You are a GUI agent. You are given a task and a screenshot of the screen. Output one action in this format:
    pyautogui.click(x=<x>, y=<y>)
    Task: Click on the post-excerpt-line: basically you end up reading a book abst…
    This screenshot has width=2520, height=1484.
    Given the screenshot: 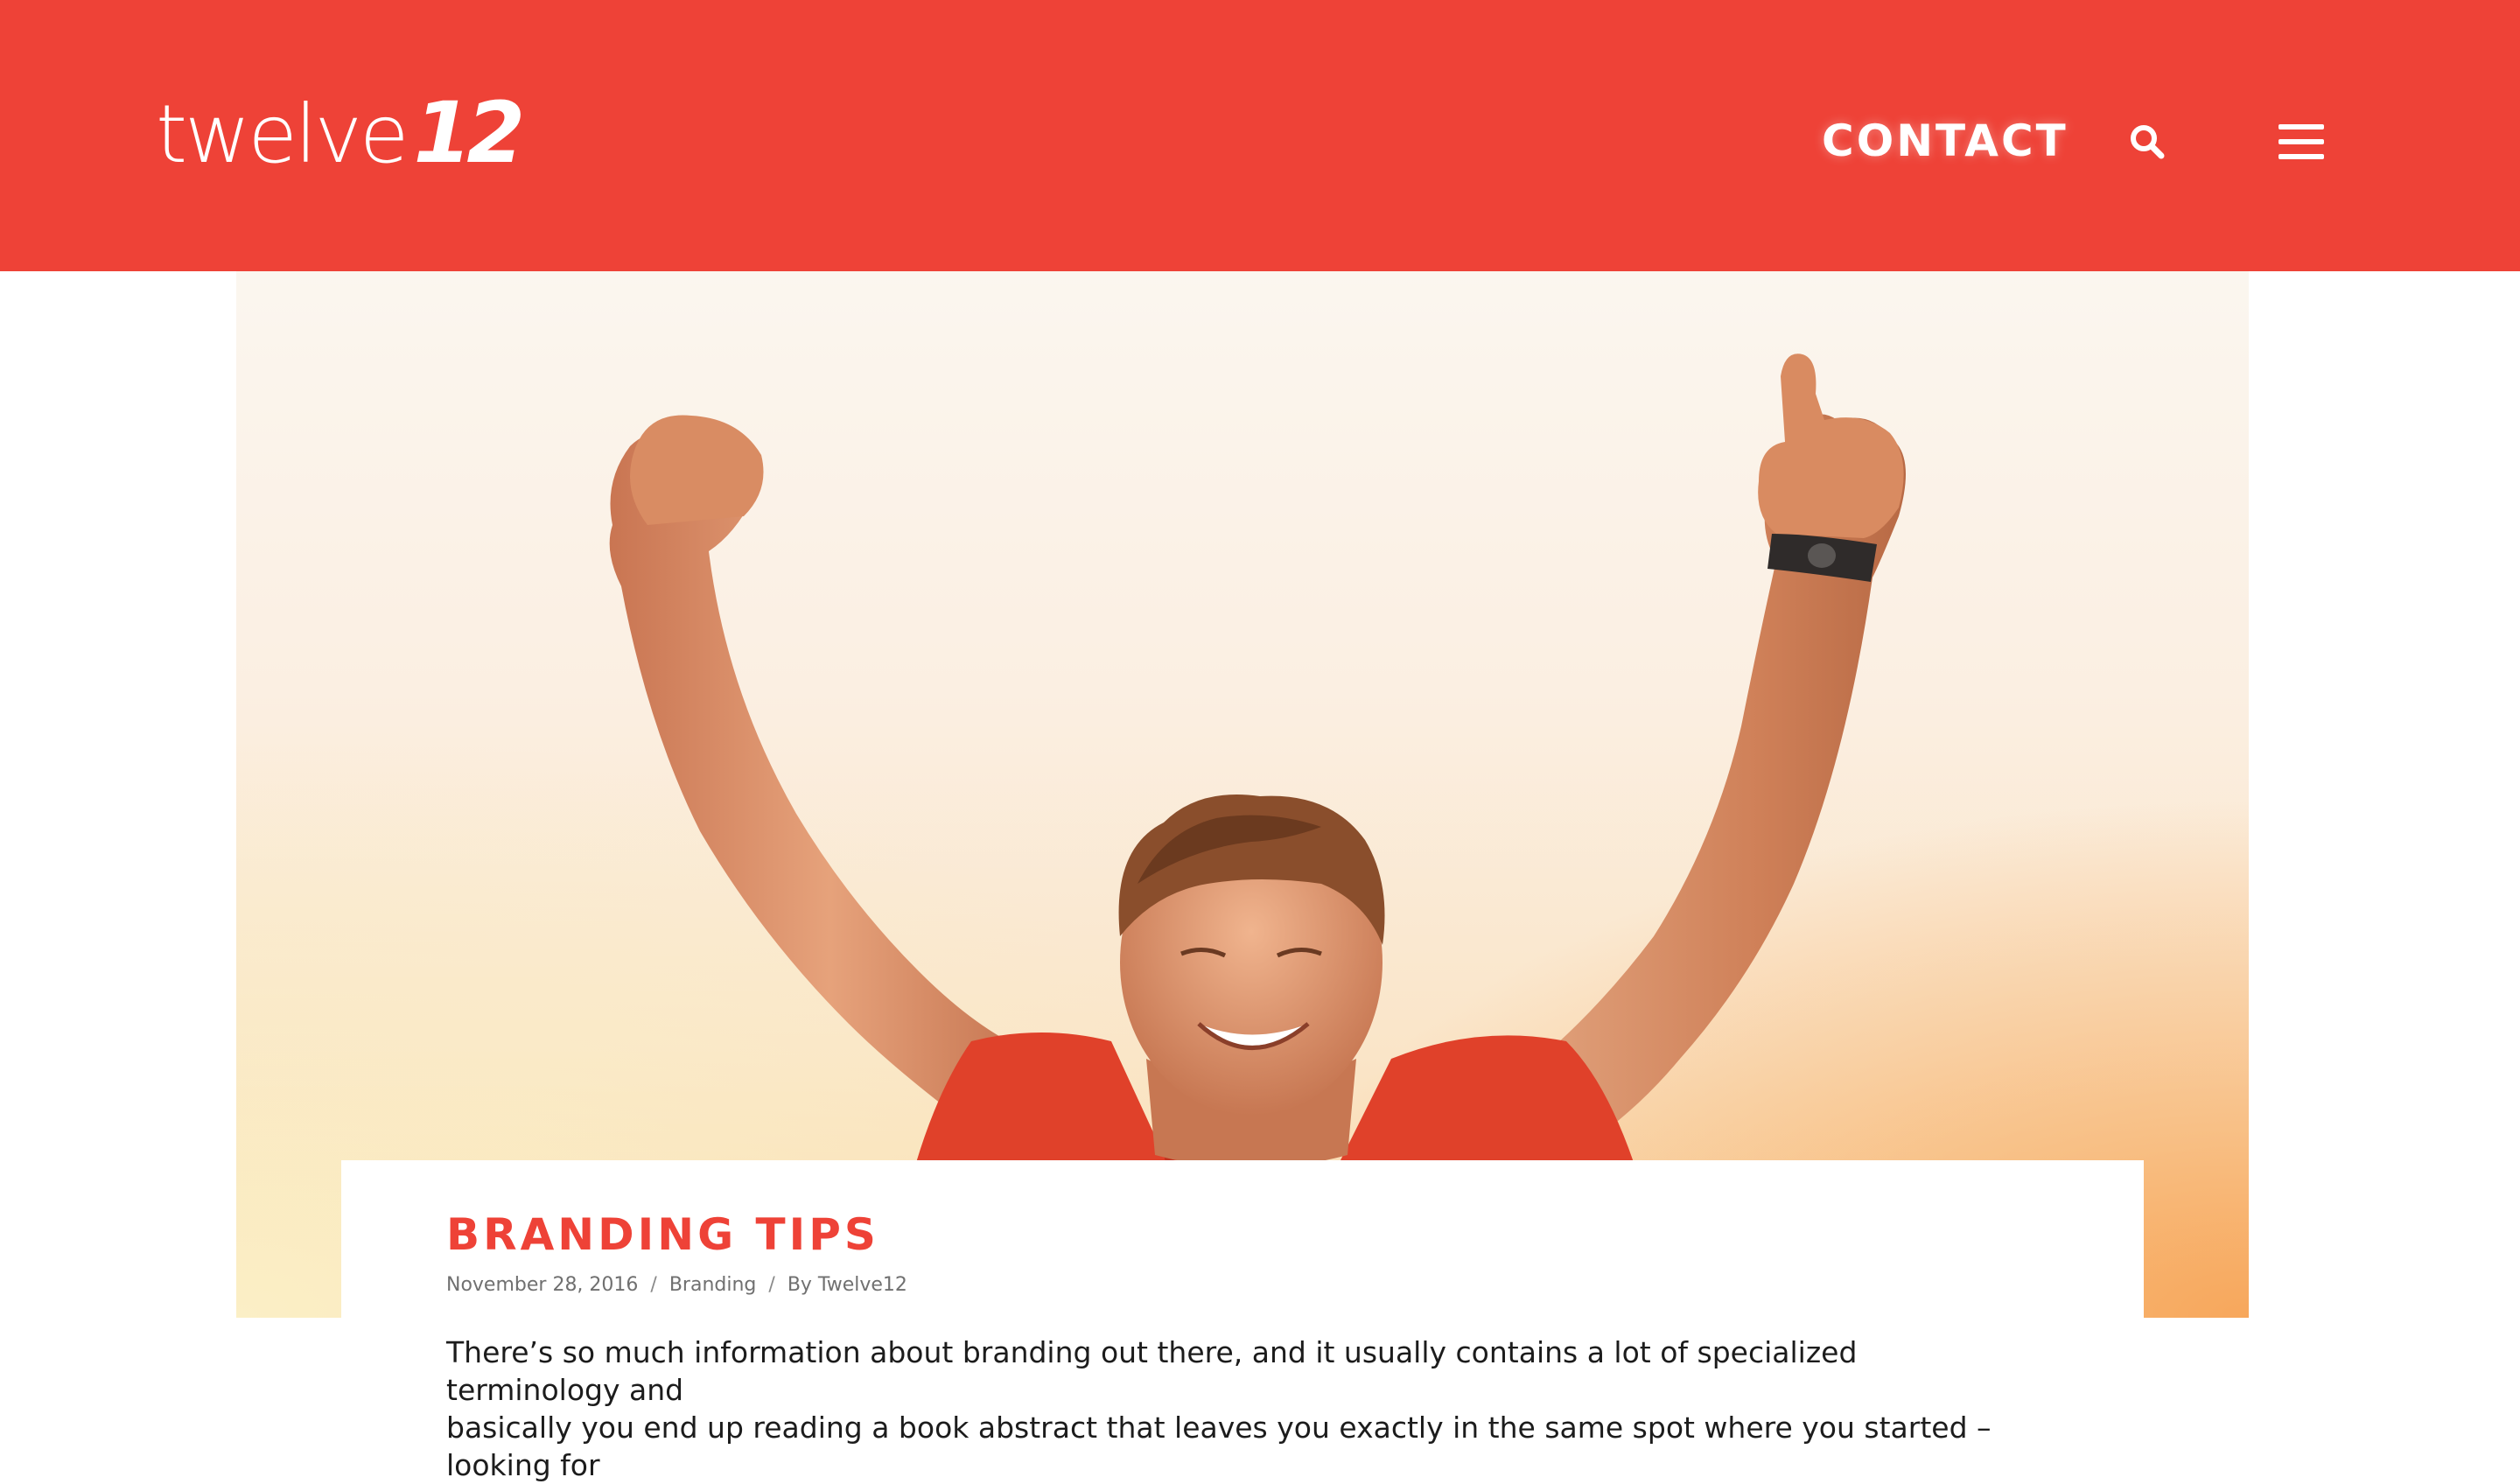 What is the action you would take?
    pyautogui.click(x=1219, y=1446)
    